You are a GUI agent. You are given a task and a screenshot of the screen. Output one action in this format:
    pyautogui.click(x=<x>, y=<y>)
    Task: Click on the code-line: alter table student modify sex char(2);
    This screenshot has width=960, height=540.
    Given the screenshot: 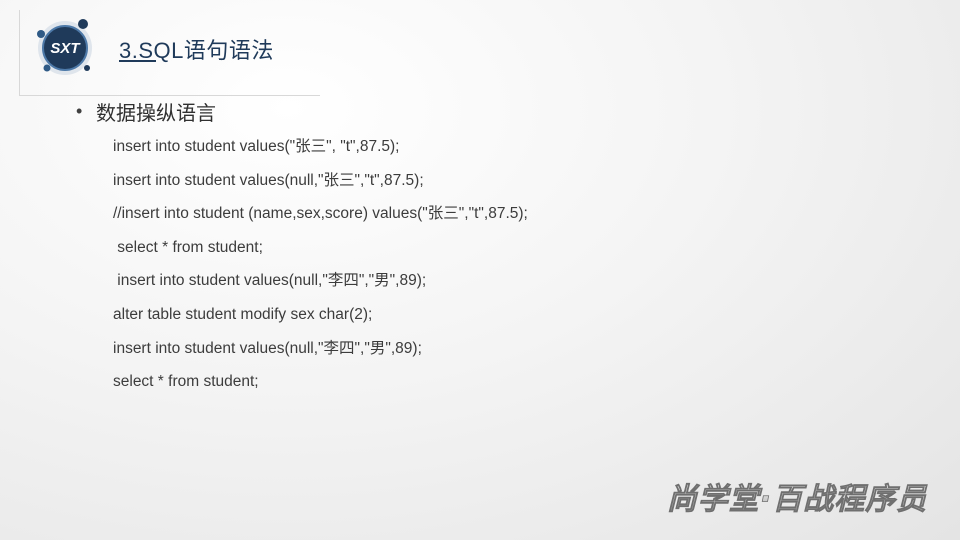 What is the action you would take?
    pyautogui.click(x=243, y=314)
    